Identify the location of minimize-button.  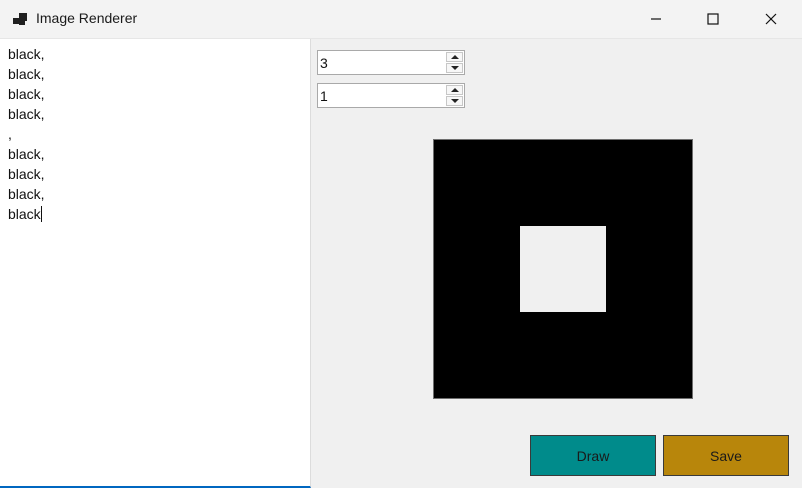
(656, 19).